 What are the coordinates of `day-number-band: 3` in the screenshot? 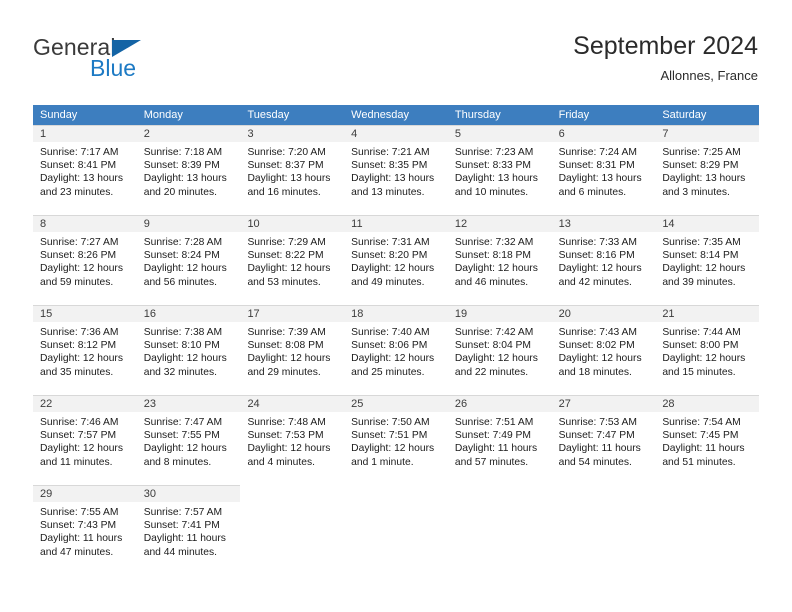 It's located at (292, 133).